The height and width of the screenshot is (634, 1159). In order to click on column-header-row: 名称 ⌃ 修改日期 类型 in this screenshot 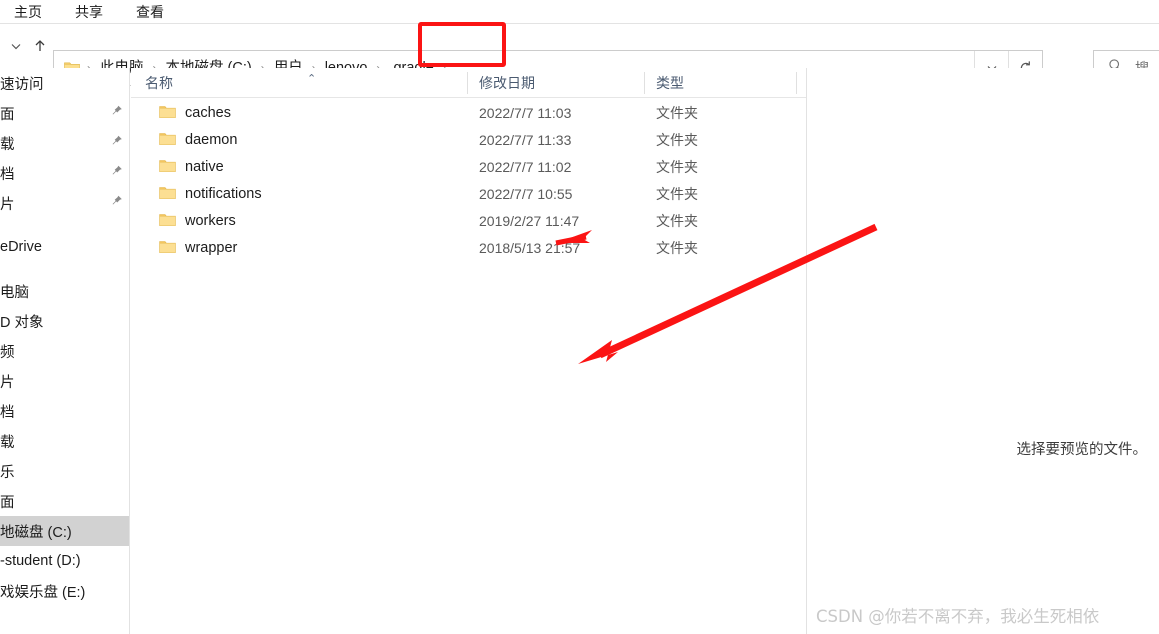, I will do `click(468, 83)`.